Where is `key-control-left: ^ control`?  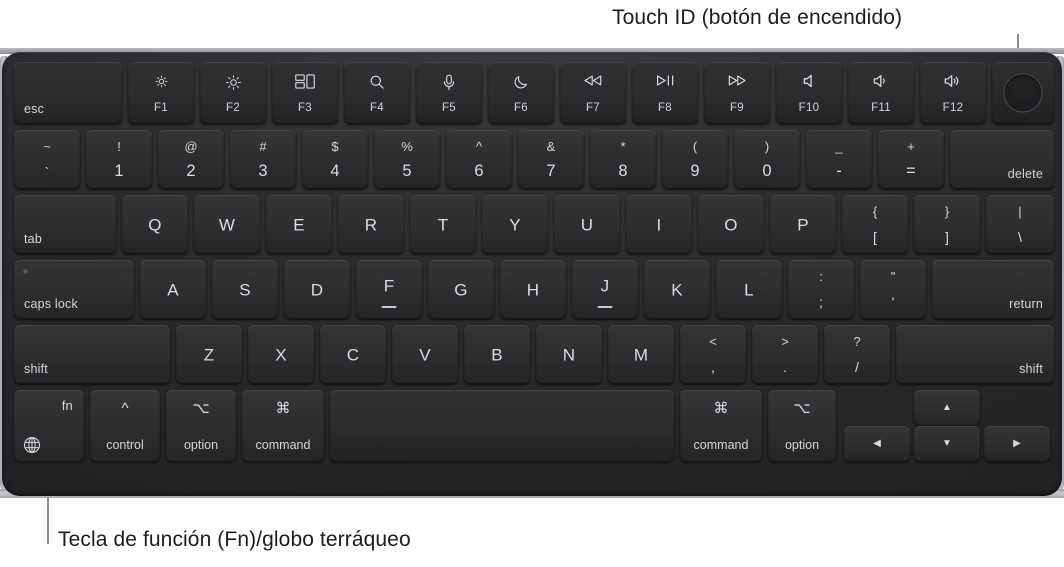 key-control-left: ^ control is located at coordinates (125, 426).